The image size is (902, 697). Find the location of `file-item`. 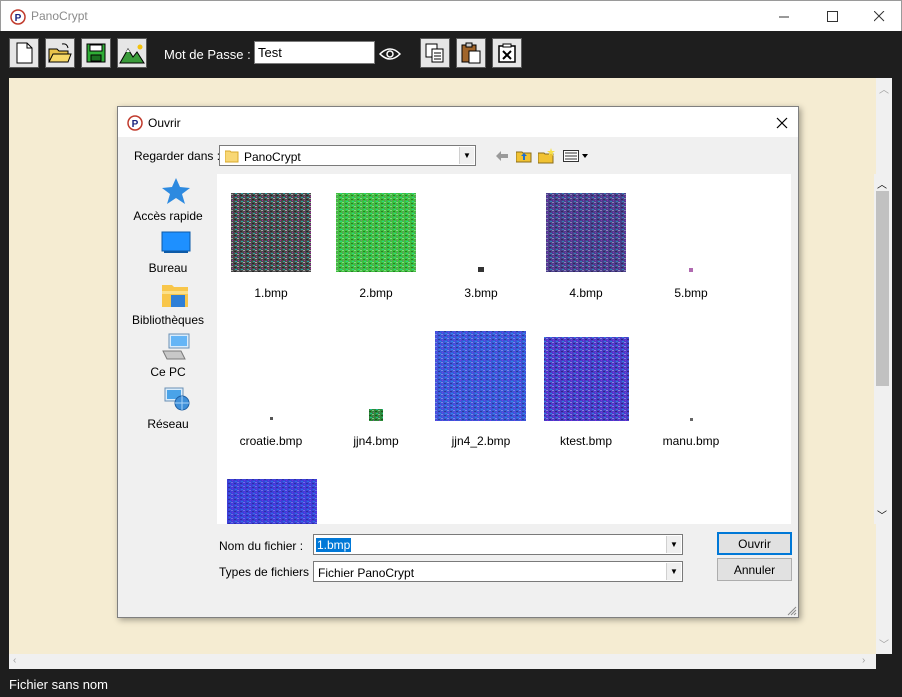

file-item is located at coordinates (271, 497).